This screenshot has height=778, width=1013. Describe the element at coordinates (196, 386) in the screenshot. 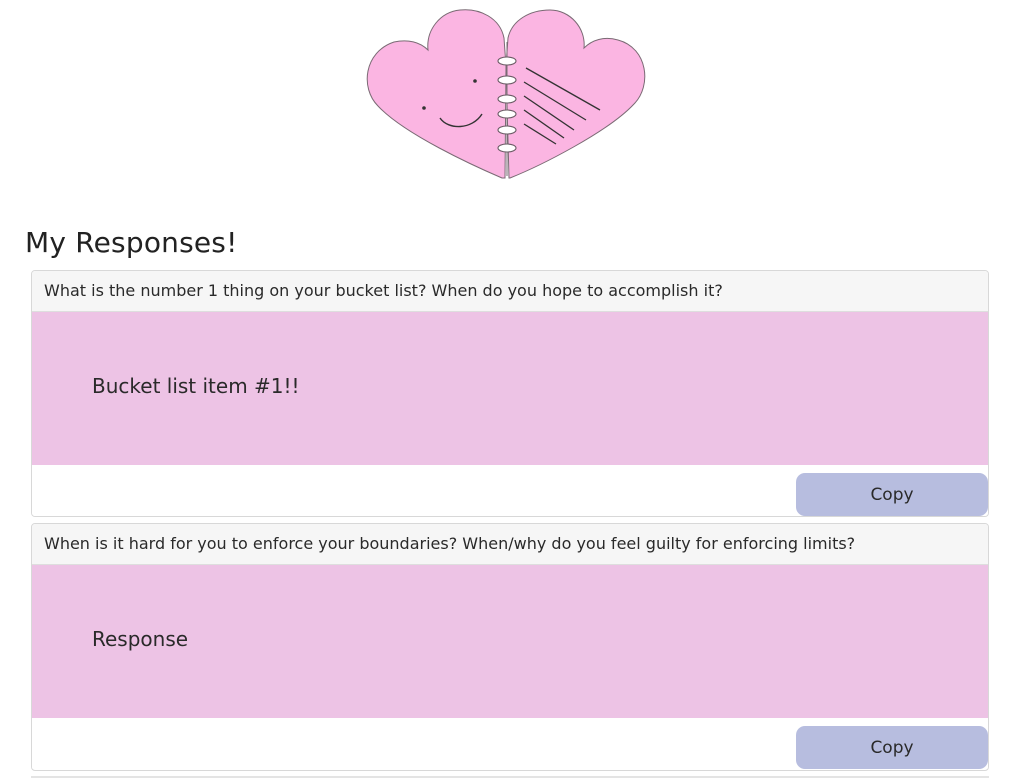

I see `response-text: Bucket list item #1!!` at that location.